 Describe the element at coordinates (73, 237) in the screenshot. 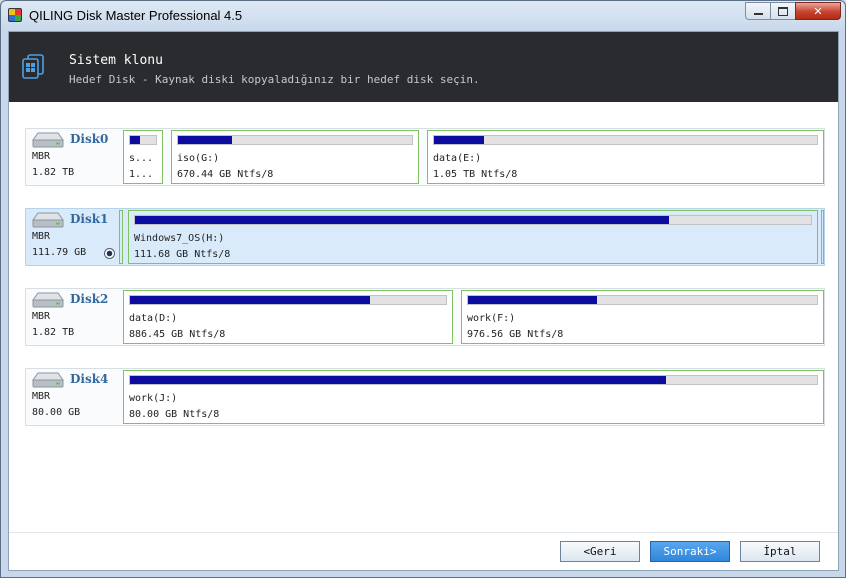

I see `disk-info: Disk1 MBR 111.79 GB` at that location.